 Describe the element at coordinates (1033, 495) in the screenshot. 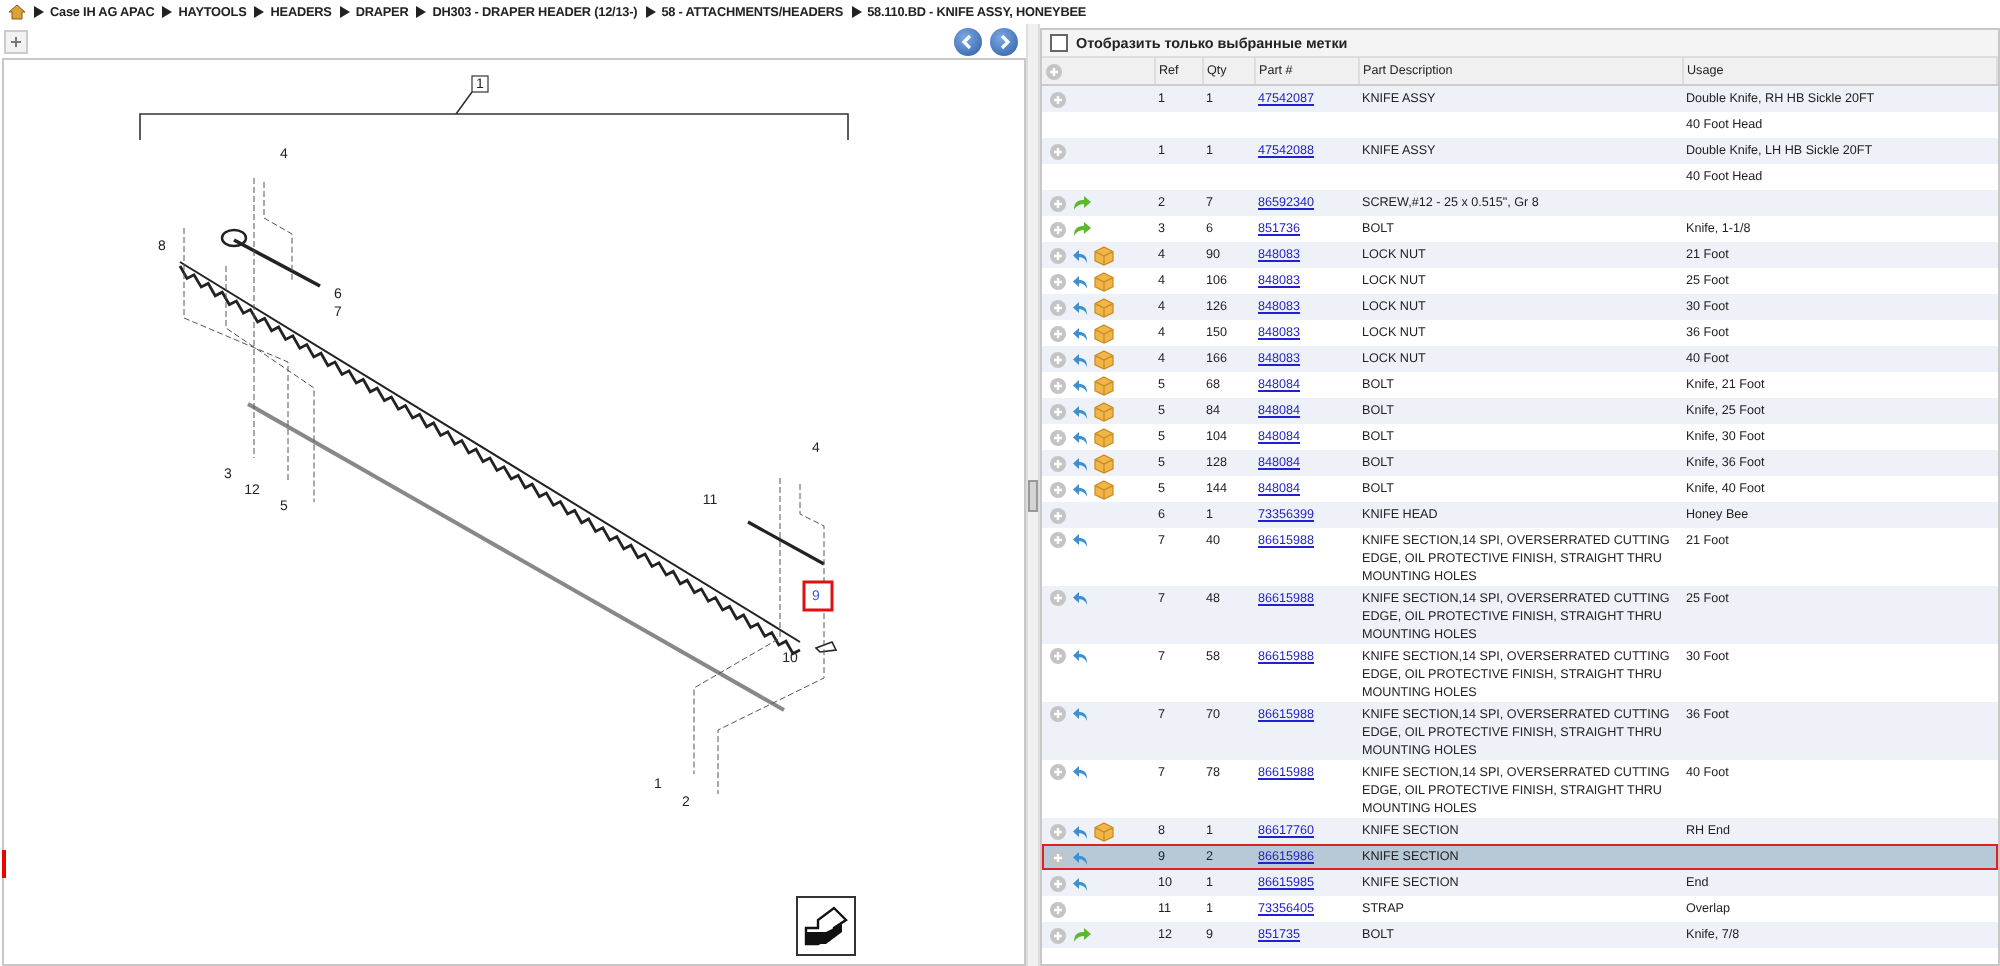

I see `splitter-handle` at that location.